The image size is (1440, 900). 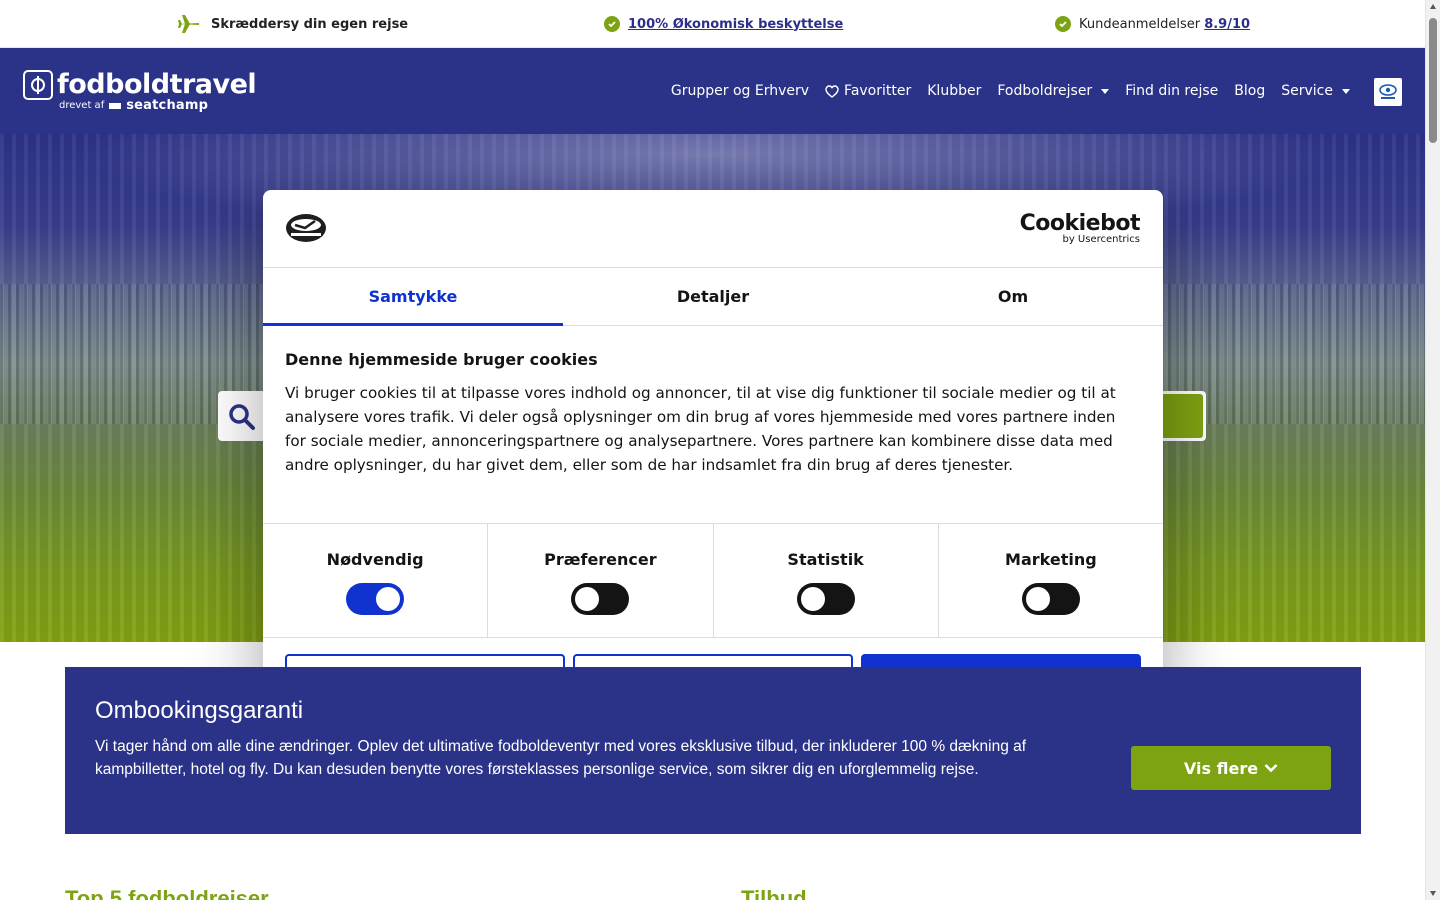 What do you see at coordinates (375, 599) in the screenshot?
I see `toggle-necessary` at bounding box center [375, 599].